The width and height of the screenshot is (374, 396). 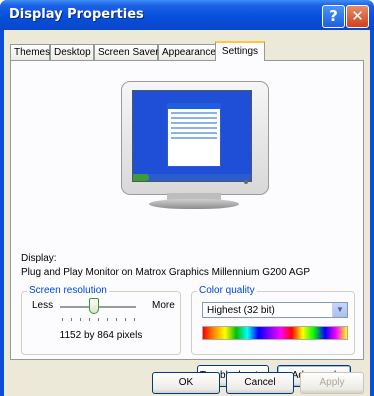 What do you see at coordinates (126, 52) in the screenshot?
I see `tab-screen-saver: Screen Saver` at bounding box center [126, 52].